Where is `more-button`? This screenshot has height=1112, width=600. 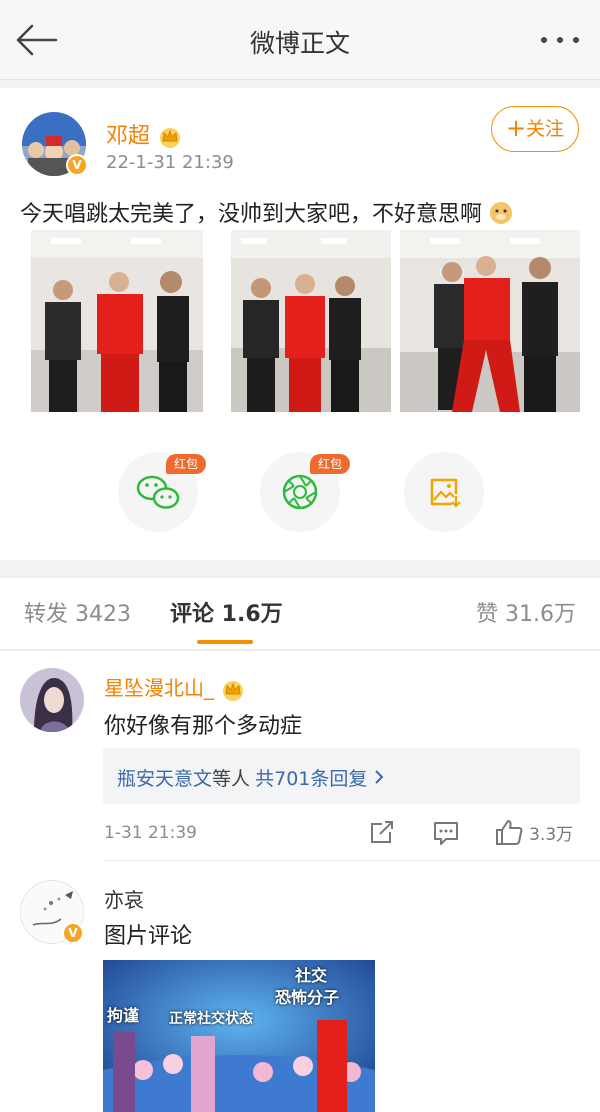 more-button is located at coordinates (560, 40).